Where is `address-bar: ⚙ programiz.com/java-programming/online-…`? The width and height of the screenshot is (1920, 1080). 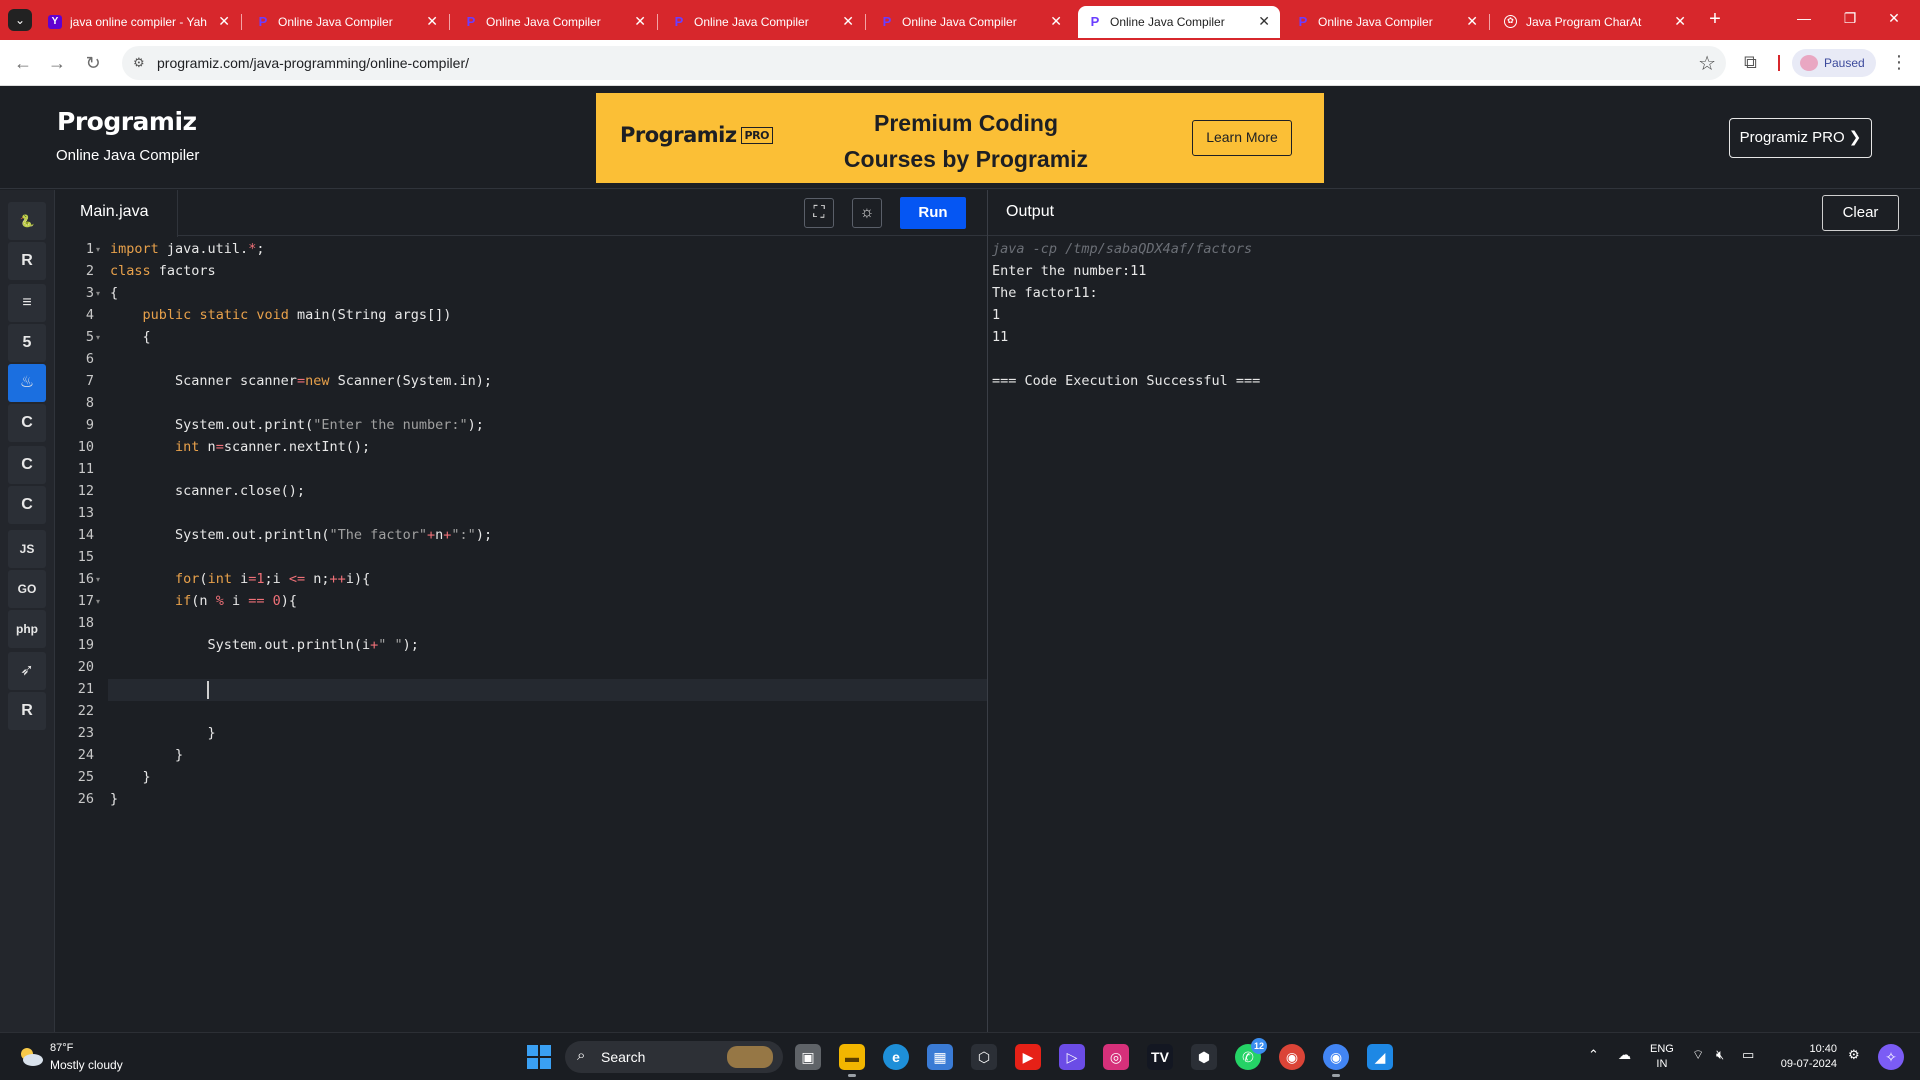 address-bar: ⚙ programiz.com/java-programming/online-… is located at coordinates (924, 63).